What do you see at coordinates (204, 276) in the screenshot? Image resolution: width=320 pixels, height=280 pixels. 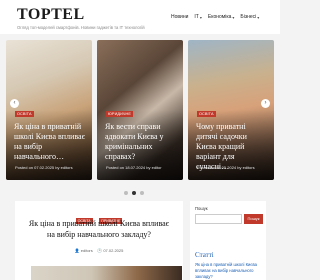 I see `sidebar-article-link: закладу?` at bounding box center [204, 276].